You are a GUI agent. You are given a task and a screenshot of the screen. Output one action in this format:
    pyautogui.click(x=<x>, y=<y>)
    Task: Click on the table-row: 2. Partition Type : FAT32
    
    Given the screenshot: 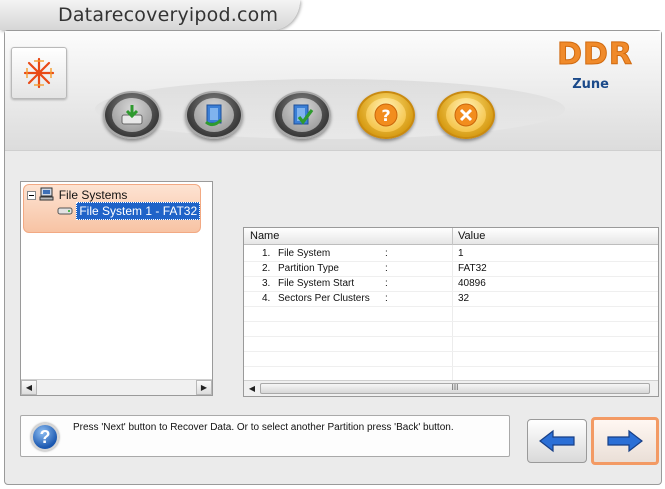 What is the action you would take?
    pyautogui.click(x=451, y=269)
    